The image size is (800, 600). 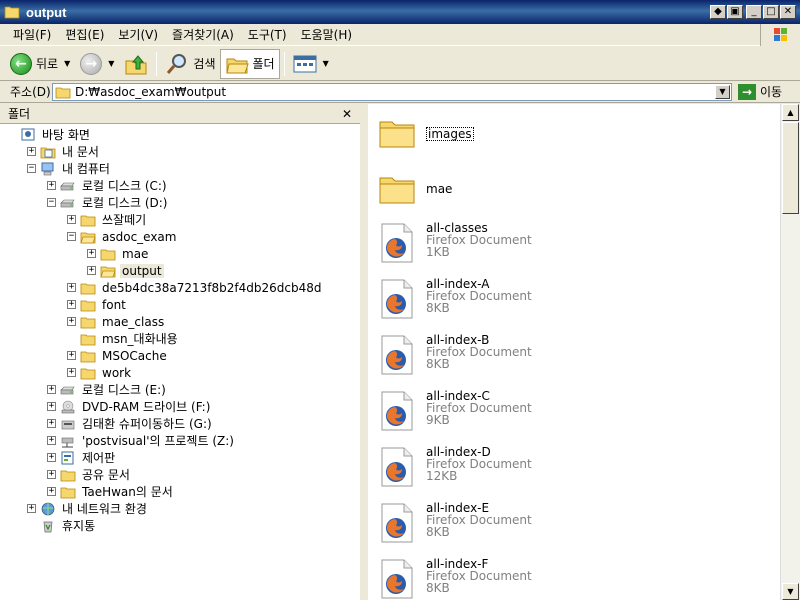 What do you see at coordinates (312, 64) in the screenshot?
I see `views-button: ▼` at bounding box center [312, 64].